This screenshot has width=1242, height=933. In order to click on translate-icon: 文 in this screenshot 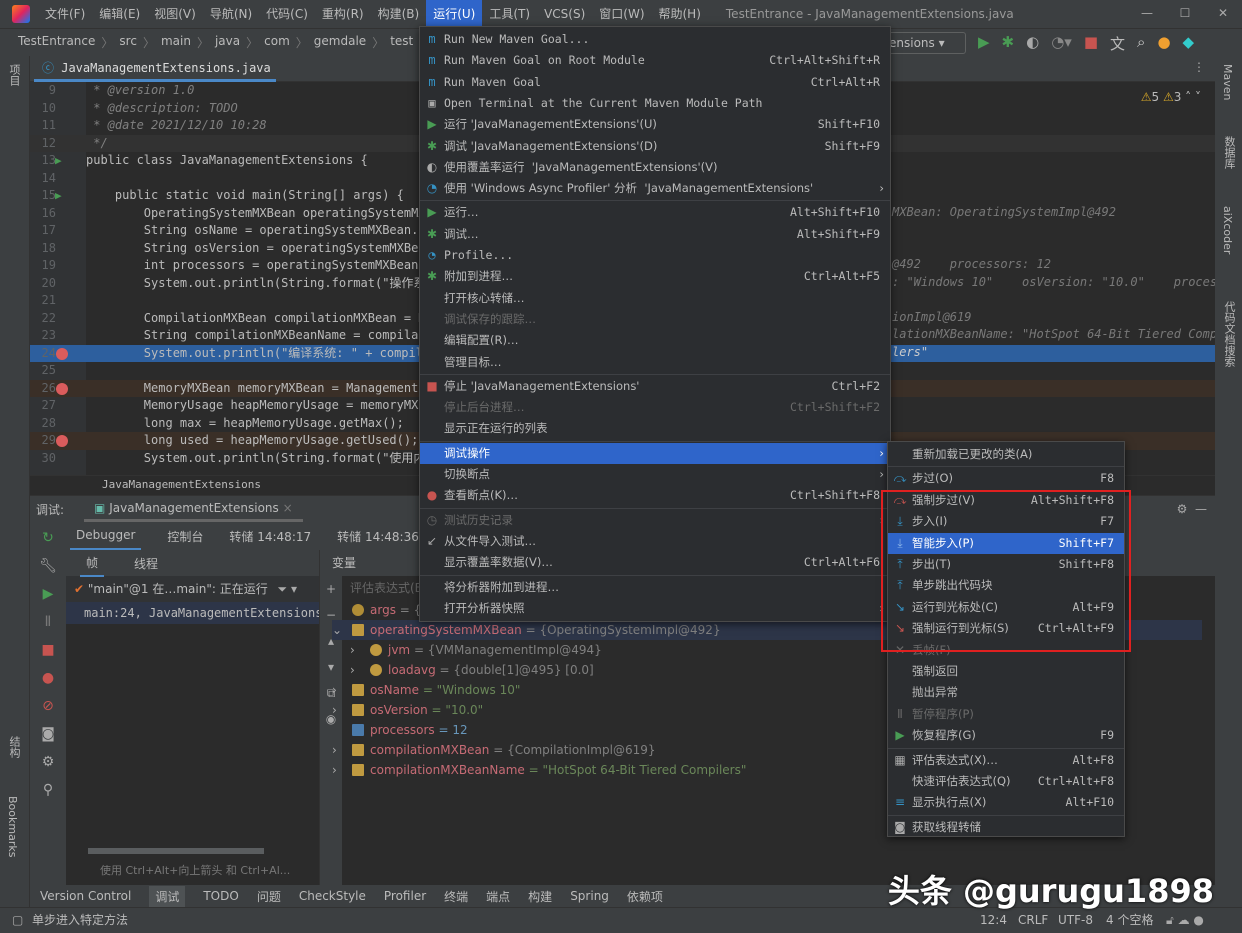, I will do `click(1117, 43)`.